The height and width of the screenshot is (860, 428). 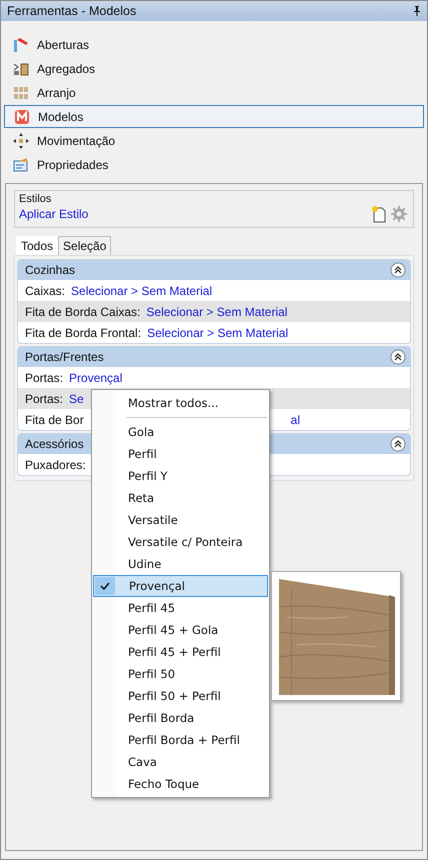 I want to click on nav-item: Propriedades, so click(x=214, y=164).